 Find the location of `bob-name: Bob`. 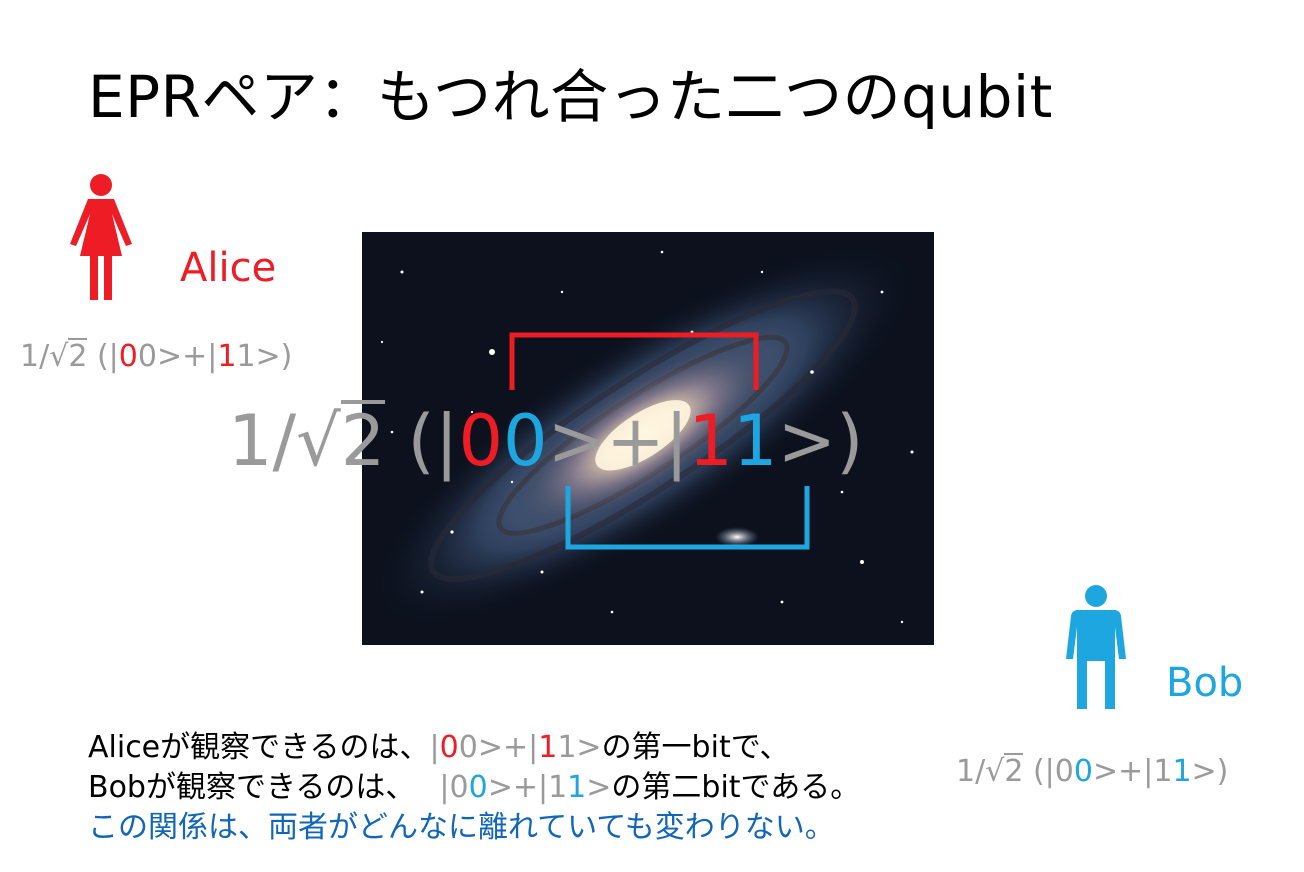

bob-name: Bob is located at coordinates (1205, 683).